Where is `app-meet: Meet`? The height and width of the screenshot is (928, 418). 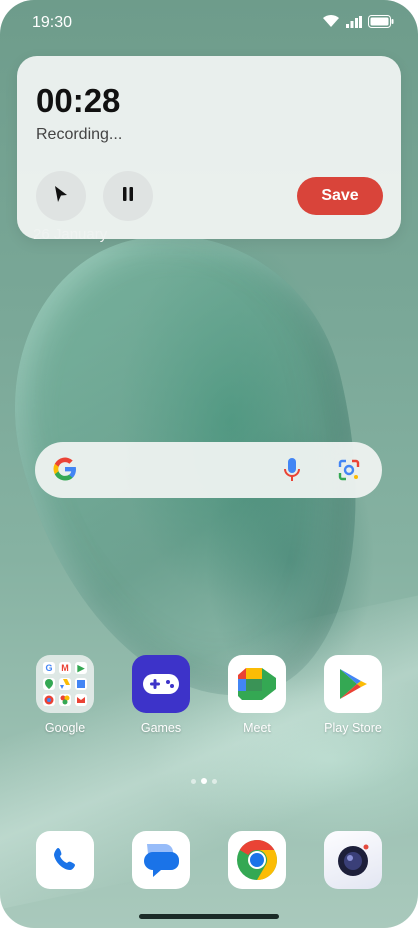
app-meet: Meet is located at coordinates (257, 695).